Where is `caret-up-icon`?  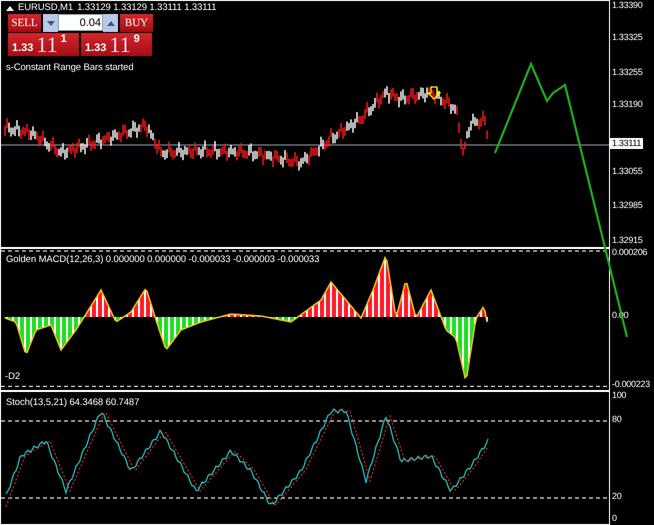 caret-up-icon is located at coordinates (110, 23).